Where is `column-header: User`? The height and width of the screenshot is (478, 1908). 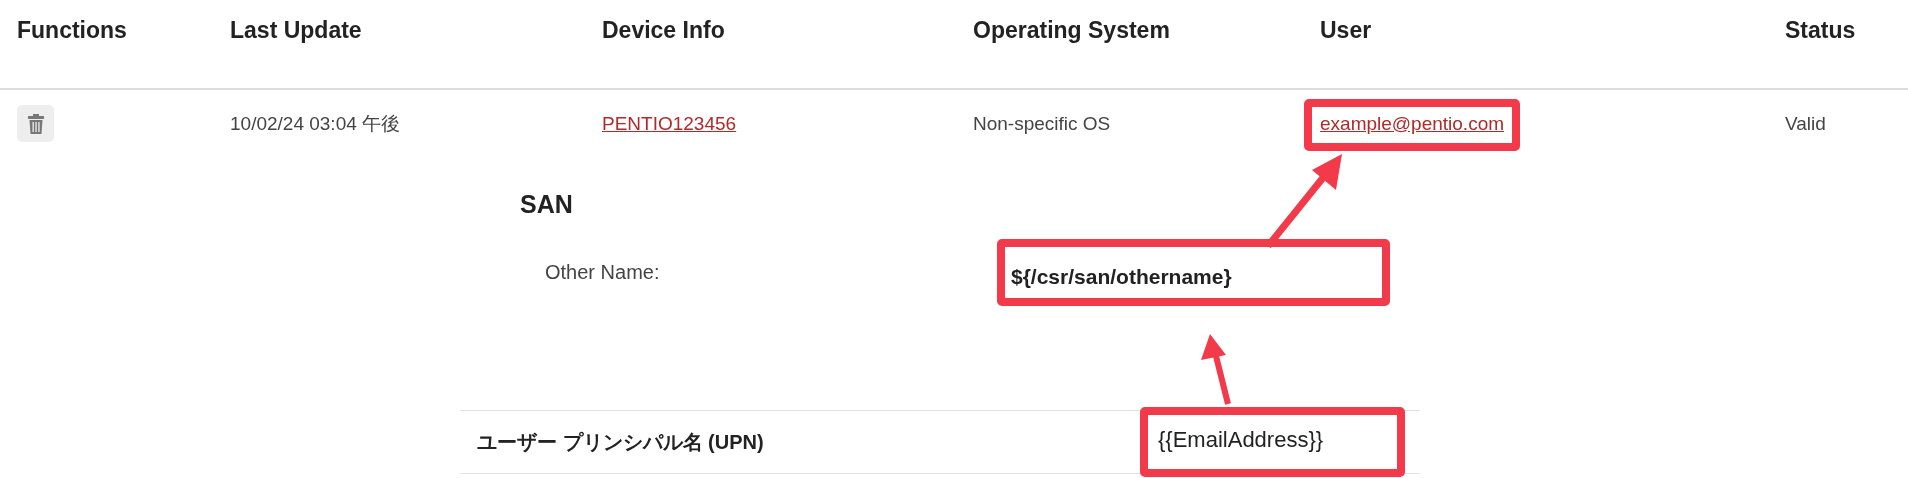
column-header: User is located at coordinates (1346, 30).